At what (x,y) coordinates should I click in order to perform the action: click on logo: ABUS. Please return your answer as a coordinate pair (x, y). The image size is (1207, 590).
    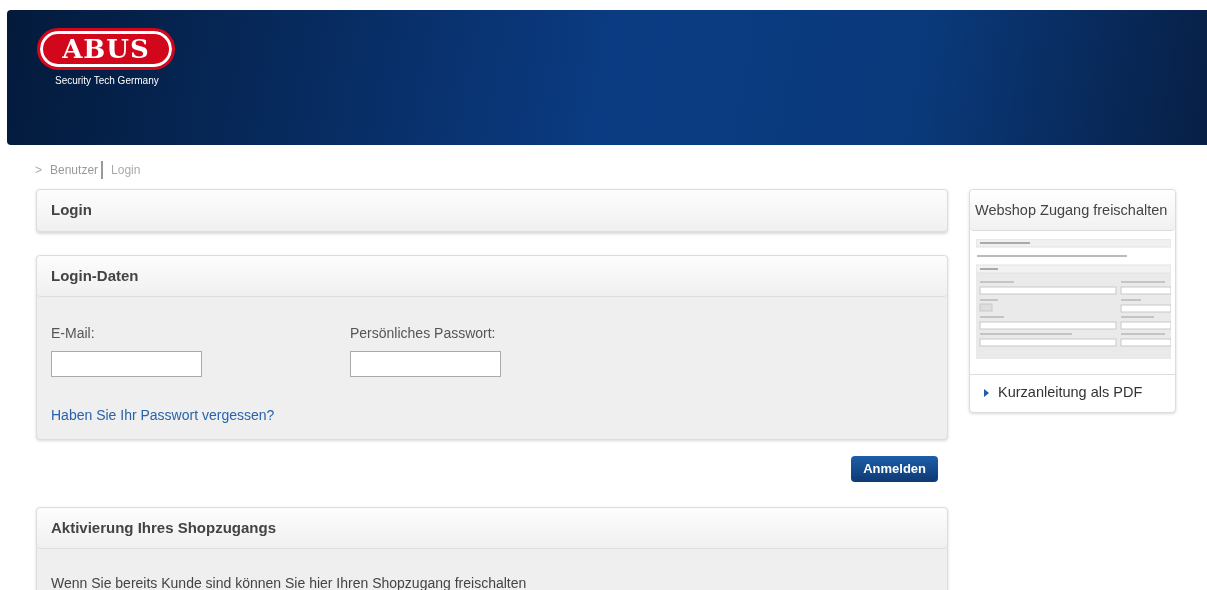
    Looking at the image, I should click on (106, 49).